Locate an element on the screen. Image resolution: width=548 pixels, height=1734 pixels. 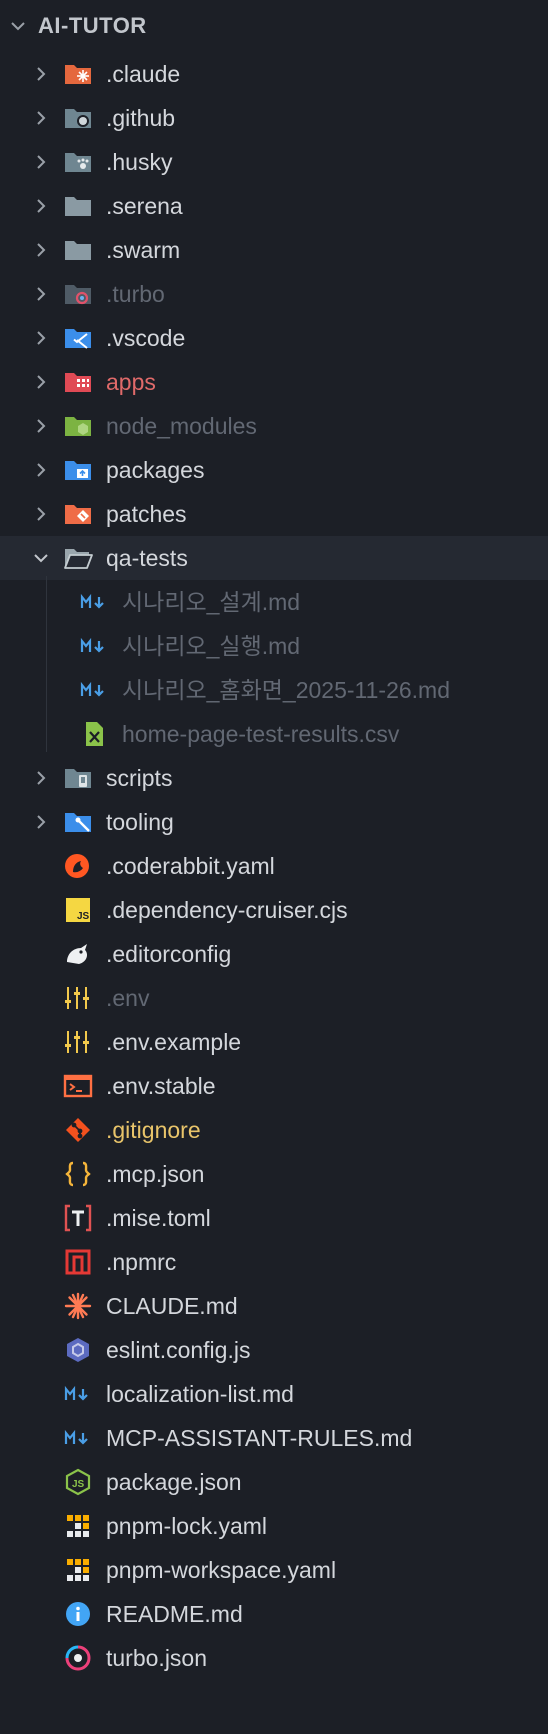
tree-item-env-stable: .env.stable is located at coordinates (274, 1086).